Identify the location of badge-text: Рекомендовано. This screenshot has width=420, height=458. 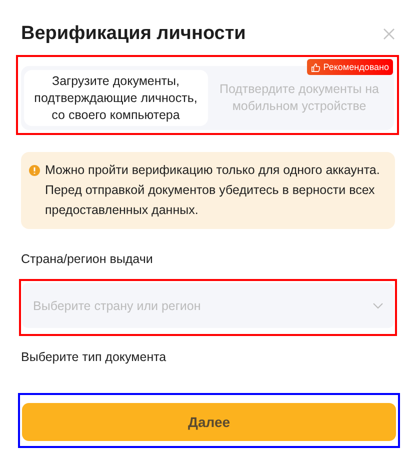
(356, 67).